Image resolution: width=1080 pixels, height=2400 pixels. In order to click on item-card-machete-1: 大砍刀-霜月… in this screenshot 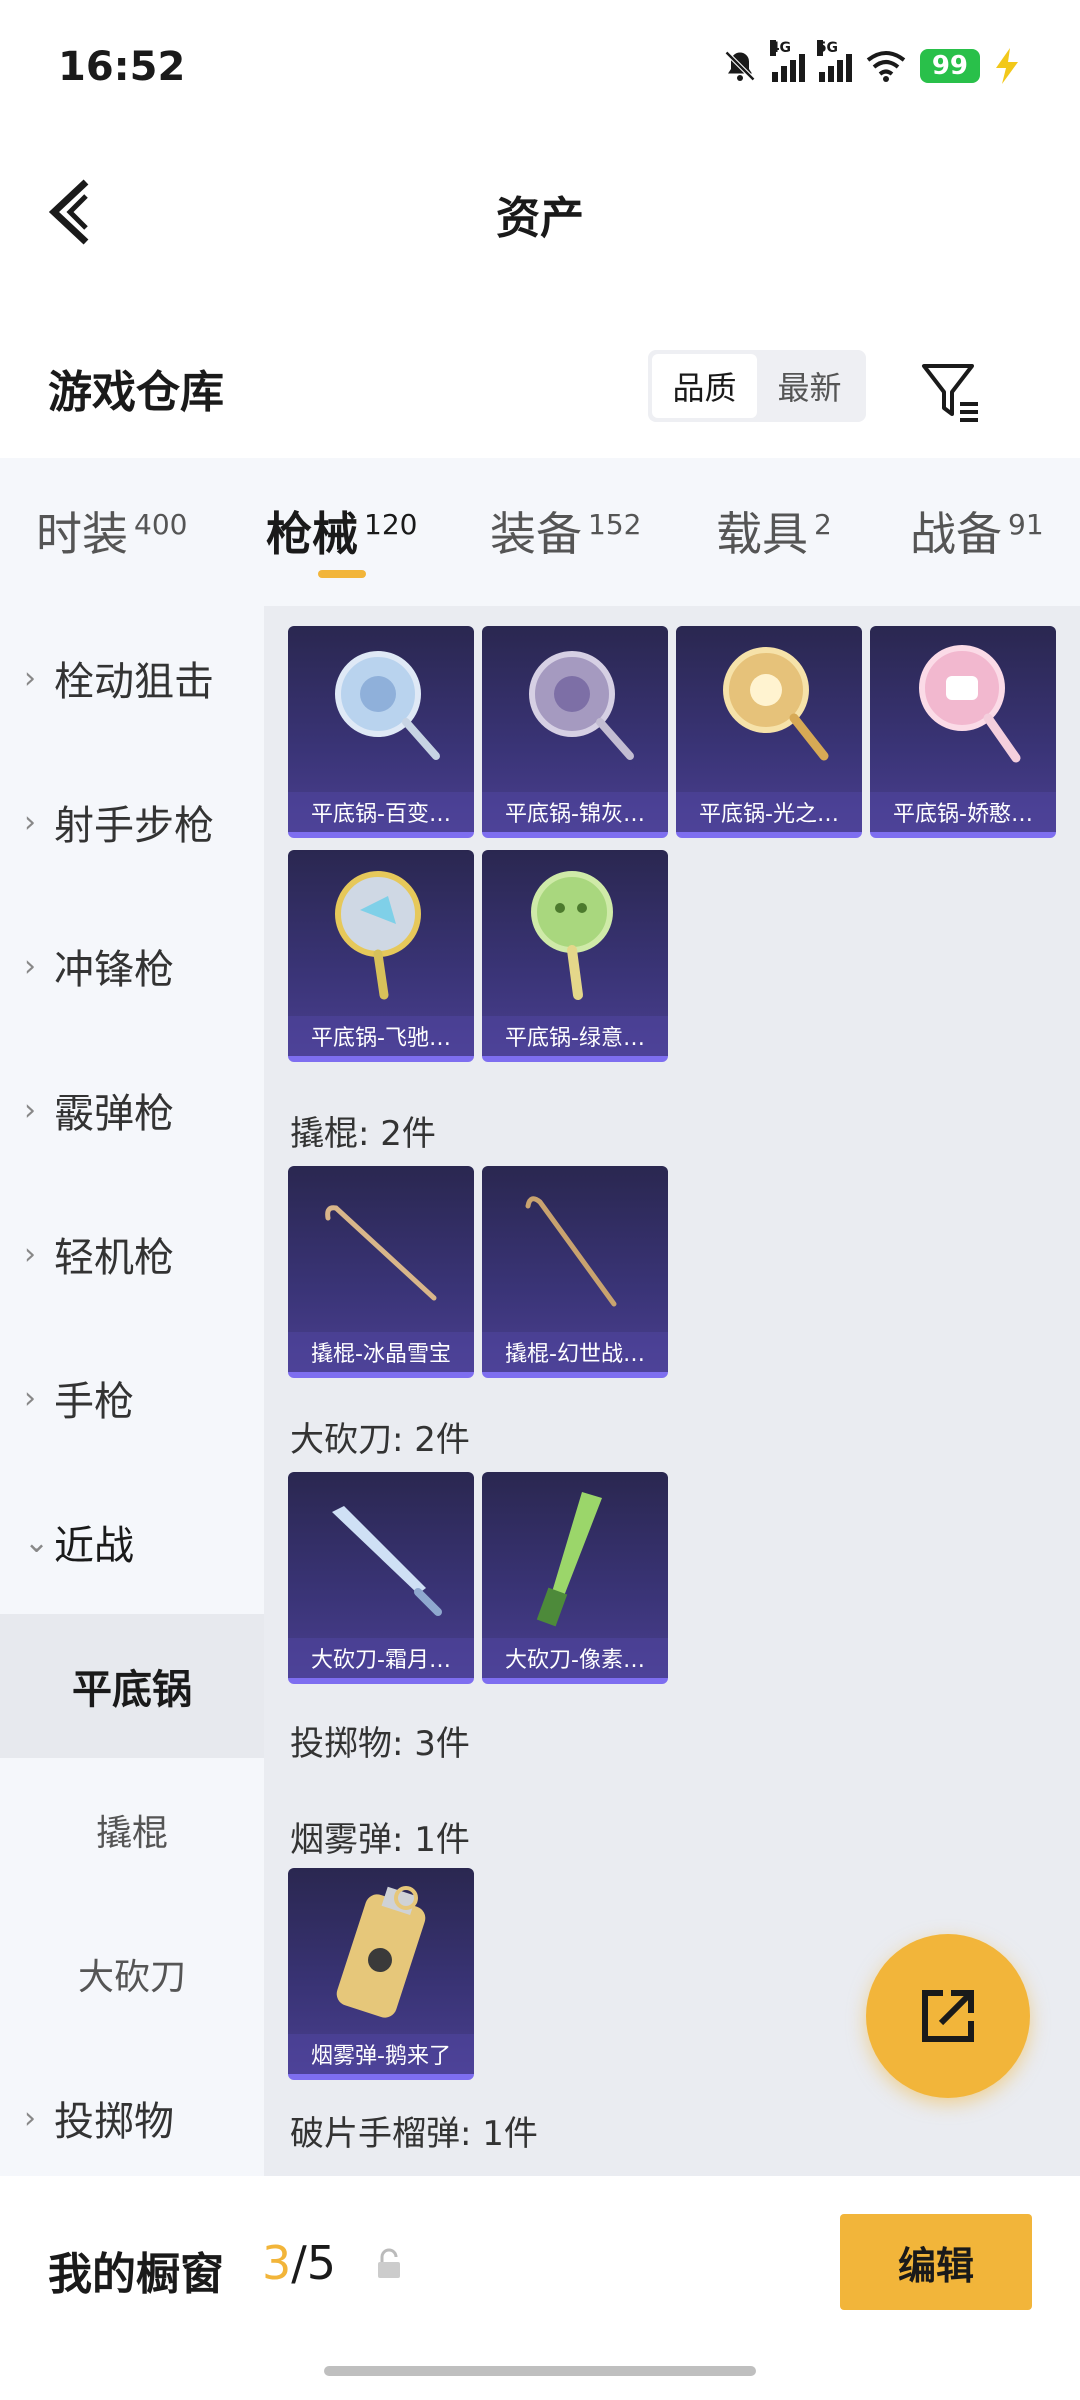, I will do `click(381, 1578)`.